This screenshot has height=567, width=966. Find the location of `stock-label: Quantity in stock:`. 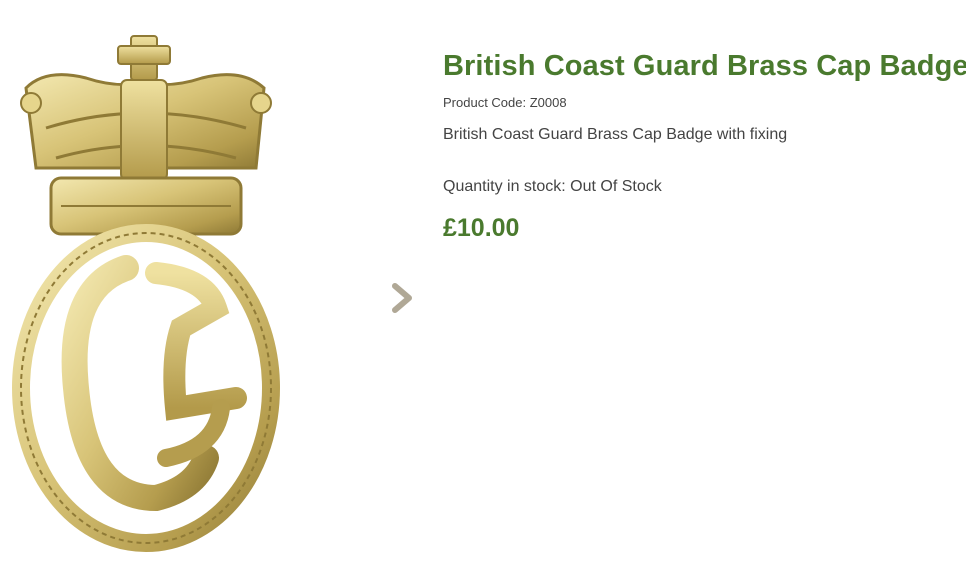

stock-label: Quantity in stock: is located at coordinates (504, 186).